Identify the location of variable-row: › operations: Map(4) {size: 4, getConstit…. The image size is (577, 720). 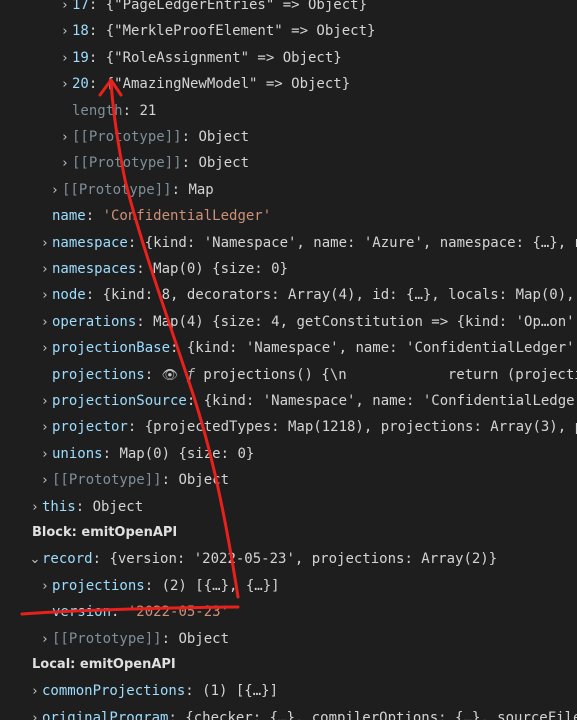
(288, 322).